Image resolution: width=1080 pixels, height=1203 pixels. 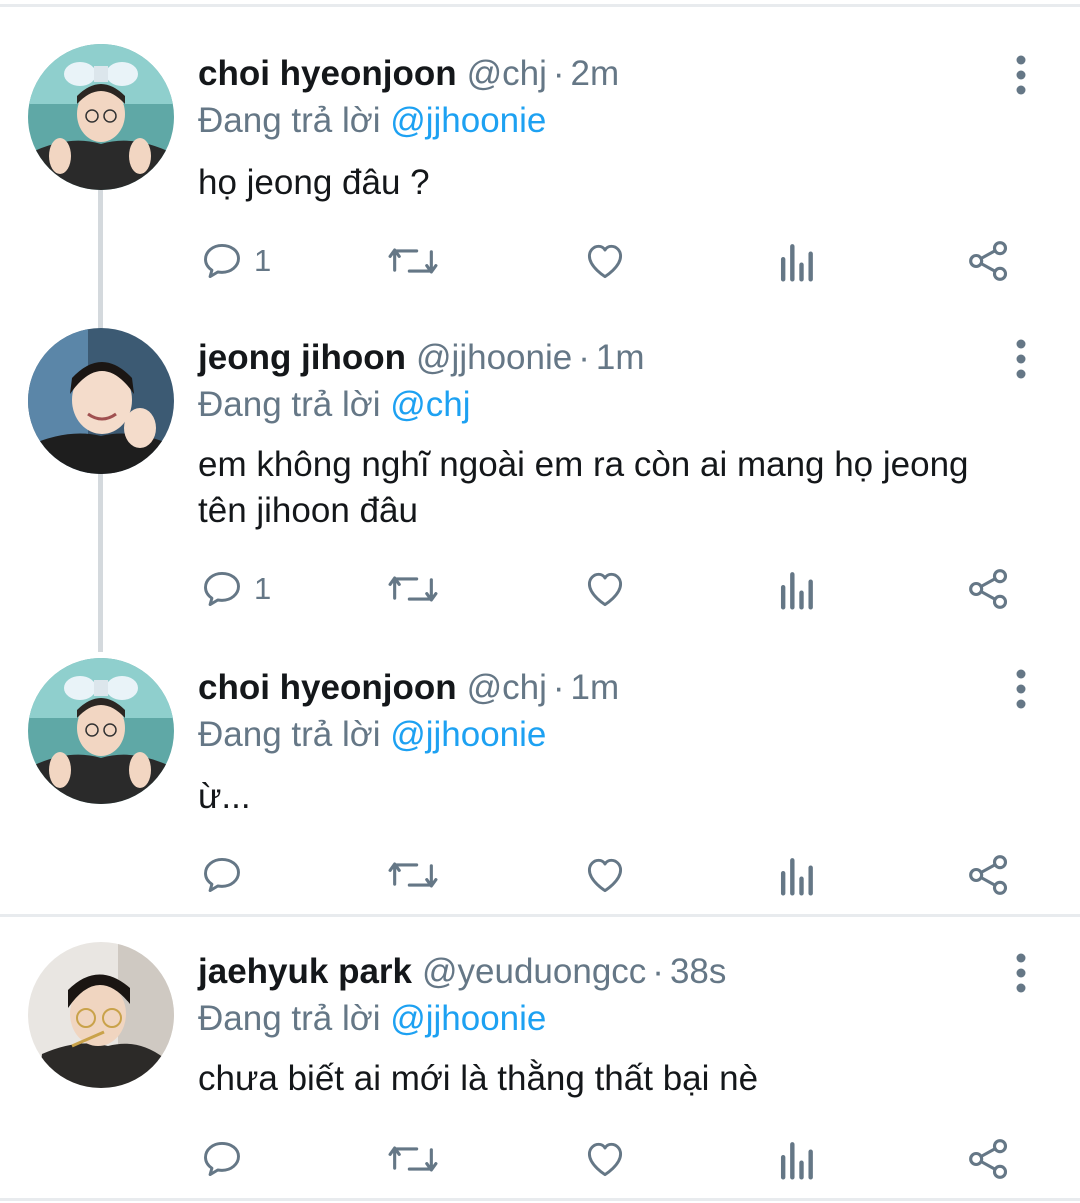 I want to click on tweet-header: choi hyeonjoon @chj · 1m, so click(x=408, y=688).